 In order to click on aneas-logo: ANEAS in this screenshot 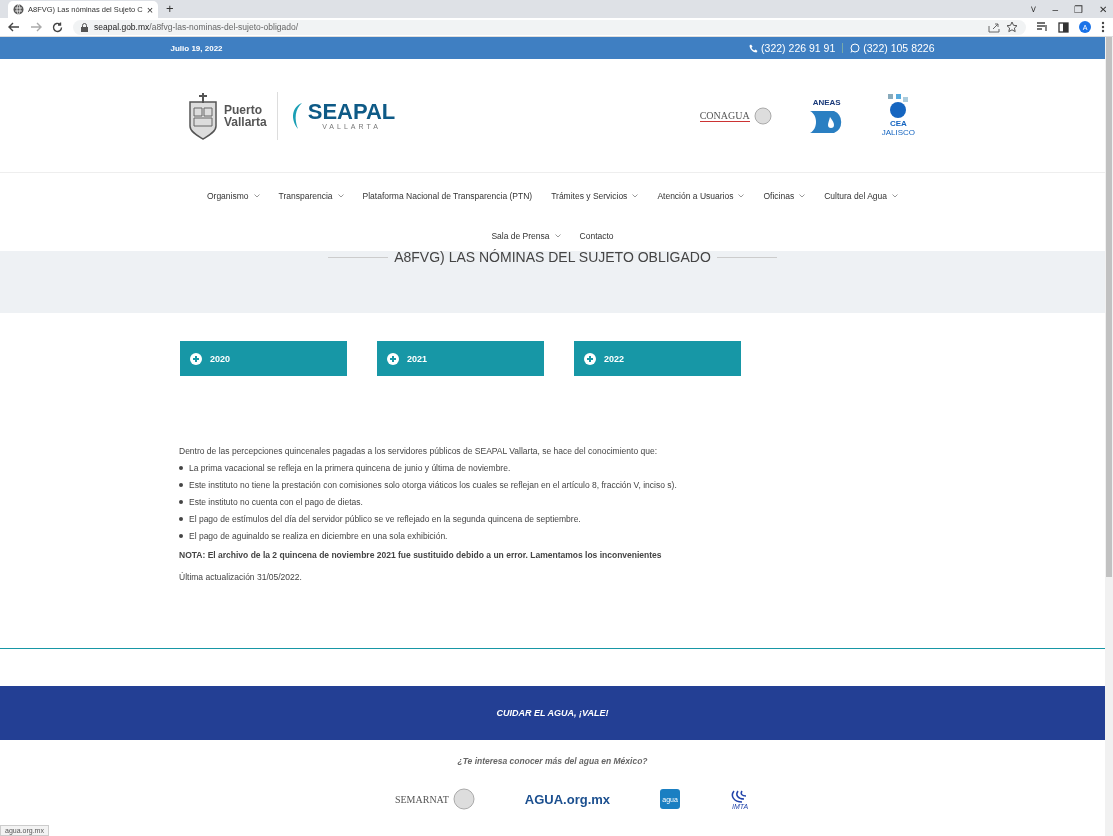, I will do `click(826, 115)`.